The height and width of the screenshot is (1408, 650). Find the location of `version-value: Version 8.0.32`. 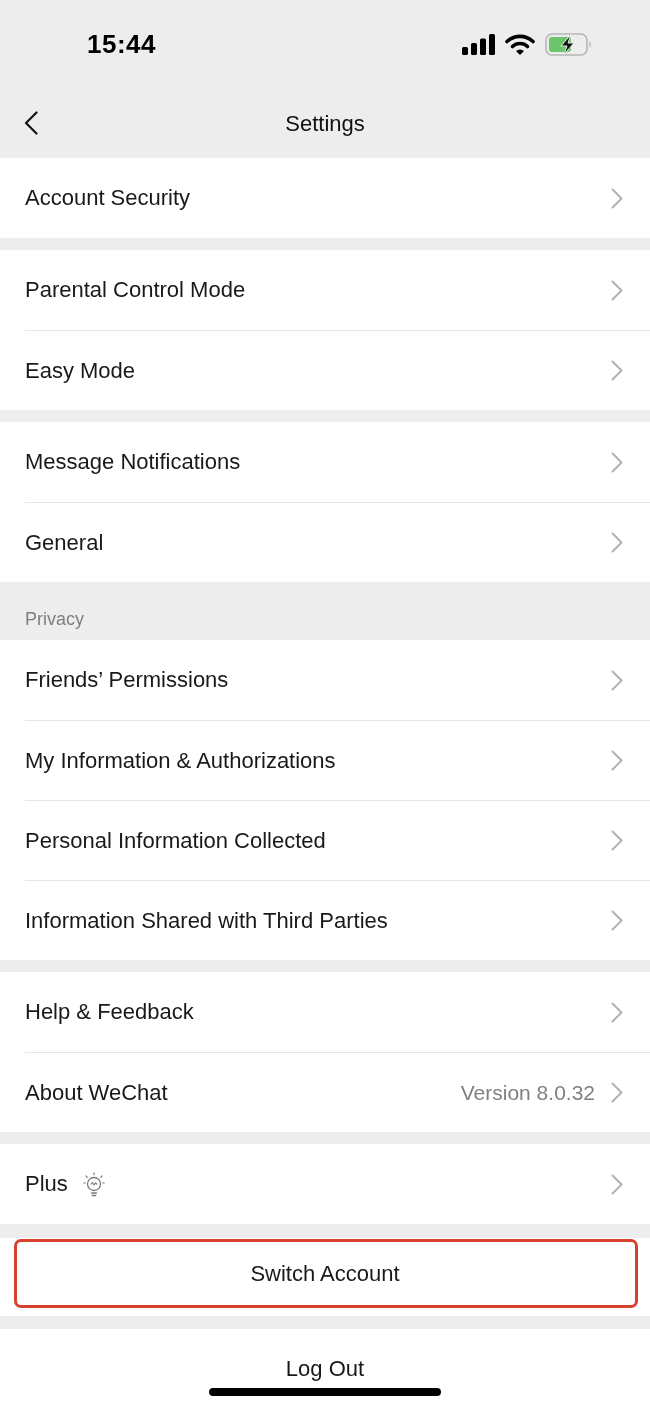

version-value: Version 8.0.32 is located at coordinates (527, 1092).